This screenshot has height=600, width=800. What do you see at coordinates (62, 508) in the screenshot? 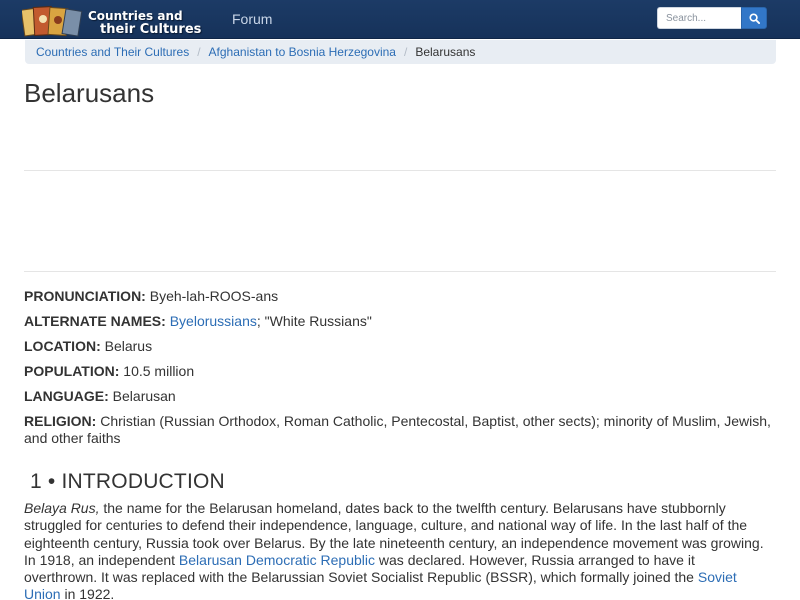
I see `intro-italic: Belaya Rus,` at bounding box center [62, 508].